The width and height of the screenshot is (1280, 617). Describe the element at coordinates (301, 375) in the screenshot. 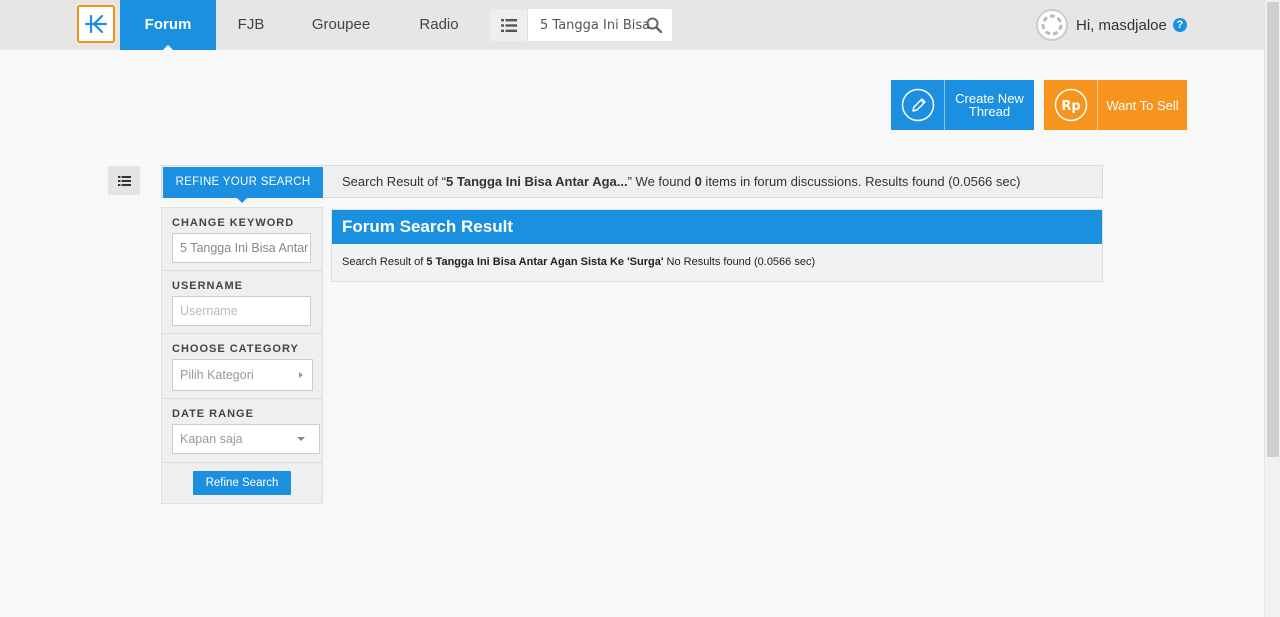

I see `chevron-right-icon` at that location.